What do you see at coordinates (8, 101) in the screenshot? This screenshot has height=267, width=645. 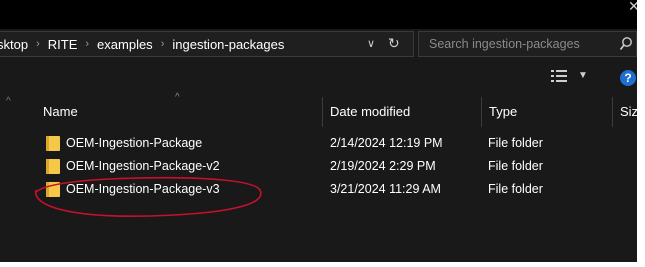 I see `chevron-up-icon: ^` at bounding box center [8, 101].